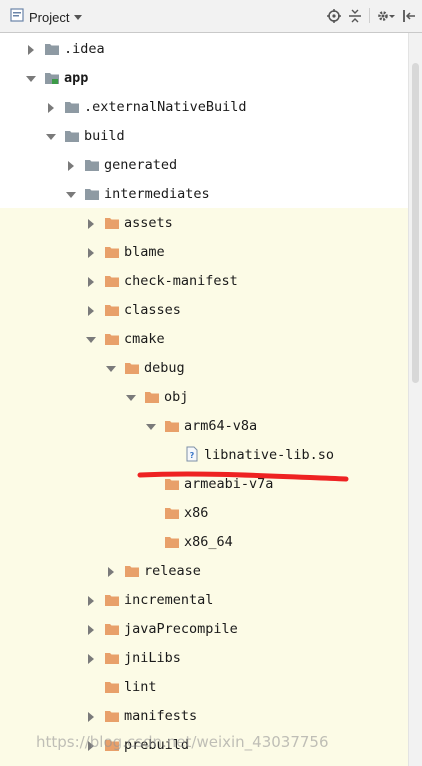 The height and width of the screenshot is (766, 422). Describe the element at coordinates (152, 310) in the screenshot. I see `tree-node-label: classes` at that location.